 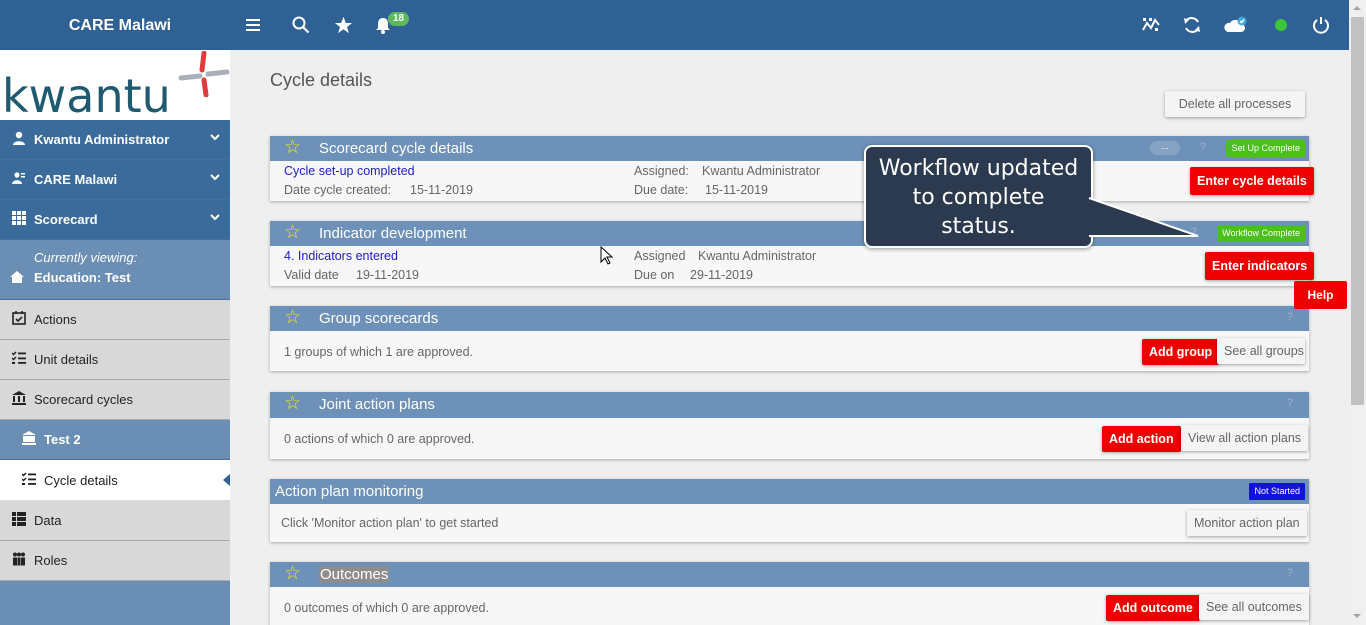 What do you see at coordinates (1235, 25) in the screenshot?
I see `cloud-check-icon` at bounding box center [1235, 25].